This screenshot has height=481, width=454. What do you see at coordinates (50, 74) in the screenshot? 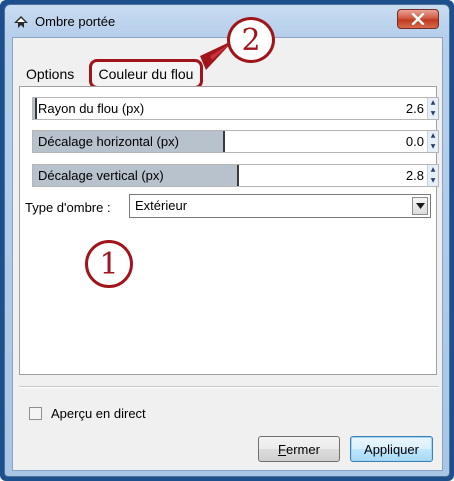
I see `tab-options: Options` at bounding box center [50, 74].